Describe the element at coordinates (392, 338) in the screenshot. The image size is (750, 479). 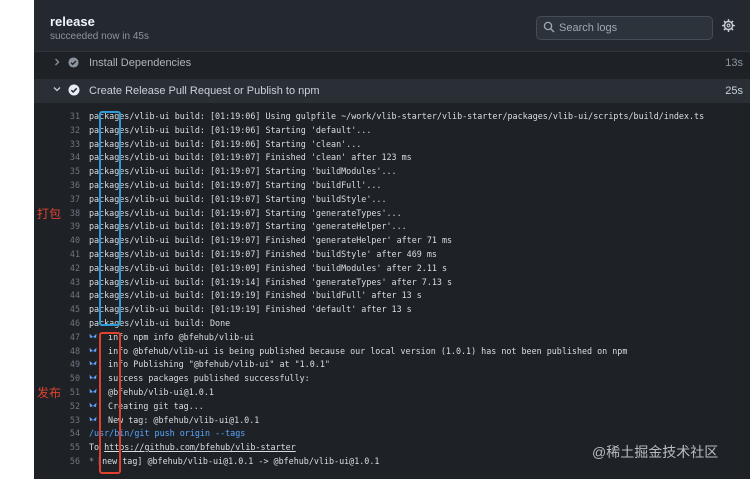
I see `log-line: 47 info npm info @bfehub/vlib-ui` at that location.